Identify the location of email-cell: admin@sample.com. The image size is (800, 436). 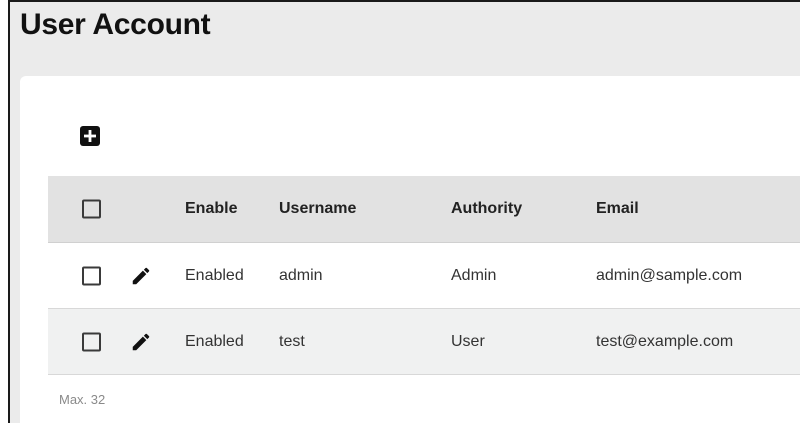
(669, 275).